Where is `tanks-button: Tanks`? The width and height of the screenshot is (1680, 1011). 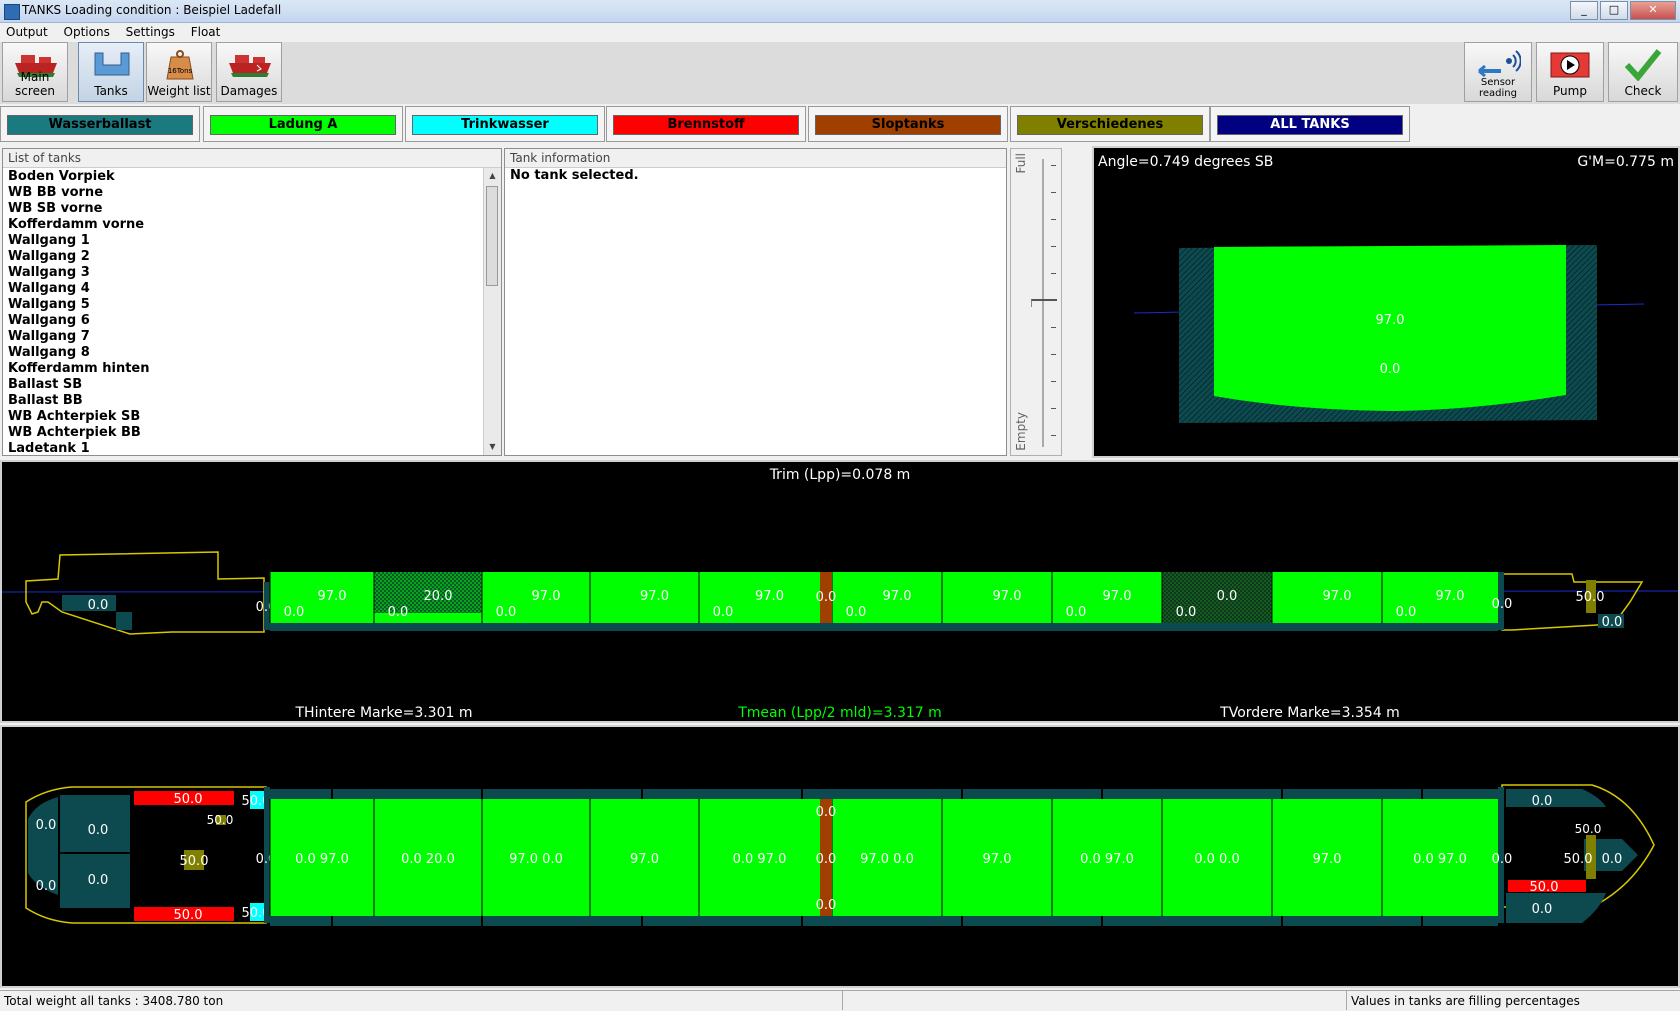 tanks-button: Tanks is located at coordinates (111, 72).